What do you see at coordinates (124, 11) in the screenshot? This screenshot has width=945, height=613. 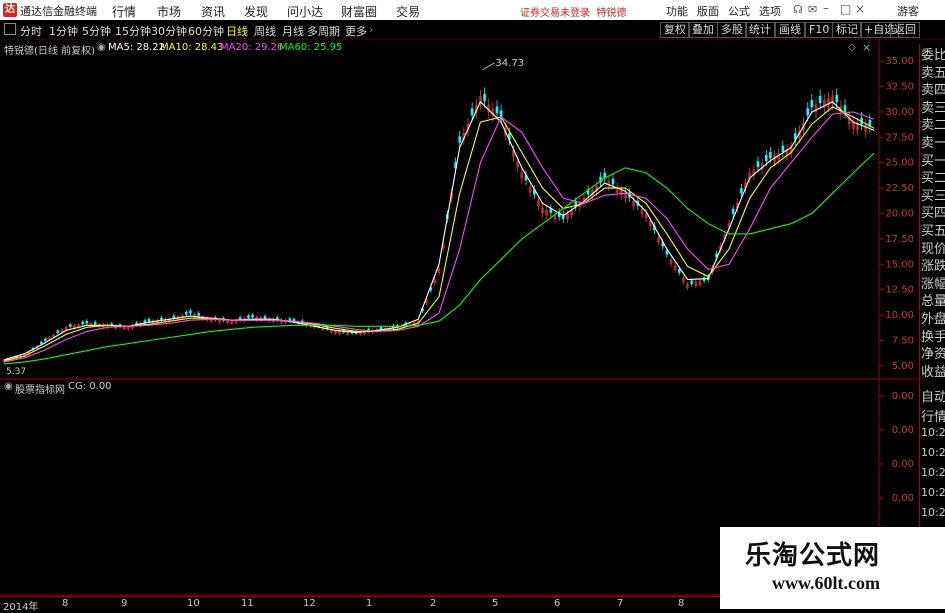 I see `menu-hangqing: 行情` at bounding box center [124, 11].